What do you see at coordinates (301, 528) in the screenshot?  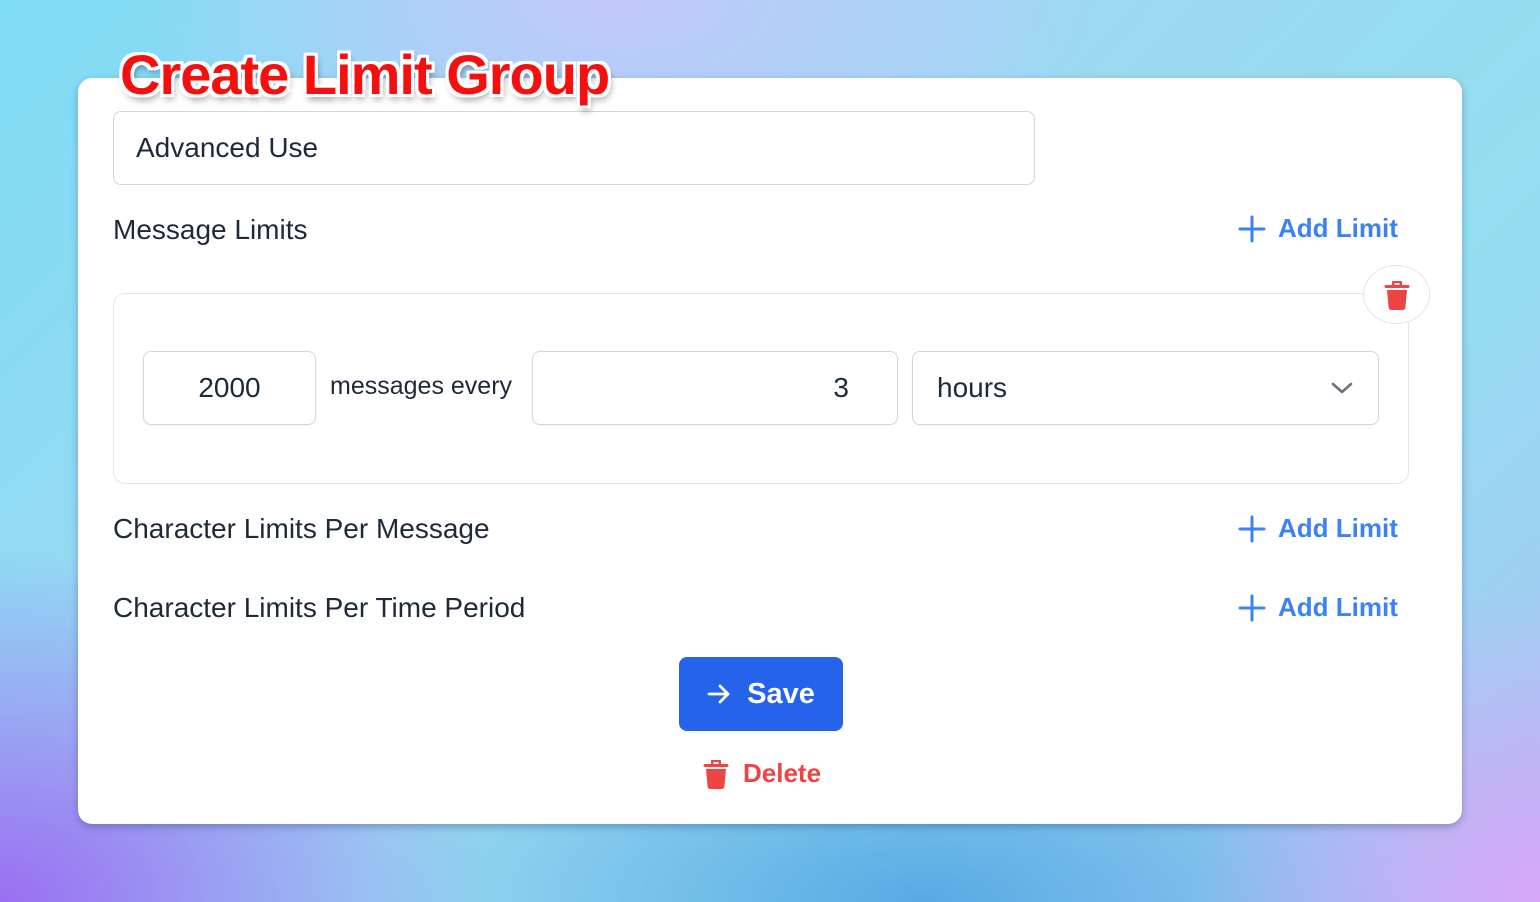 I see `section-label-char-per-message: Character Limits Per Message` at bounding box center [301, 528].